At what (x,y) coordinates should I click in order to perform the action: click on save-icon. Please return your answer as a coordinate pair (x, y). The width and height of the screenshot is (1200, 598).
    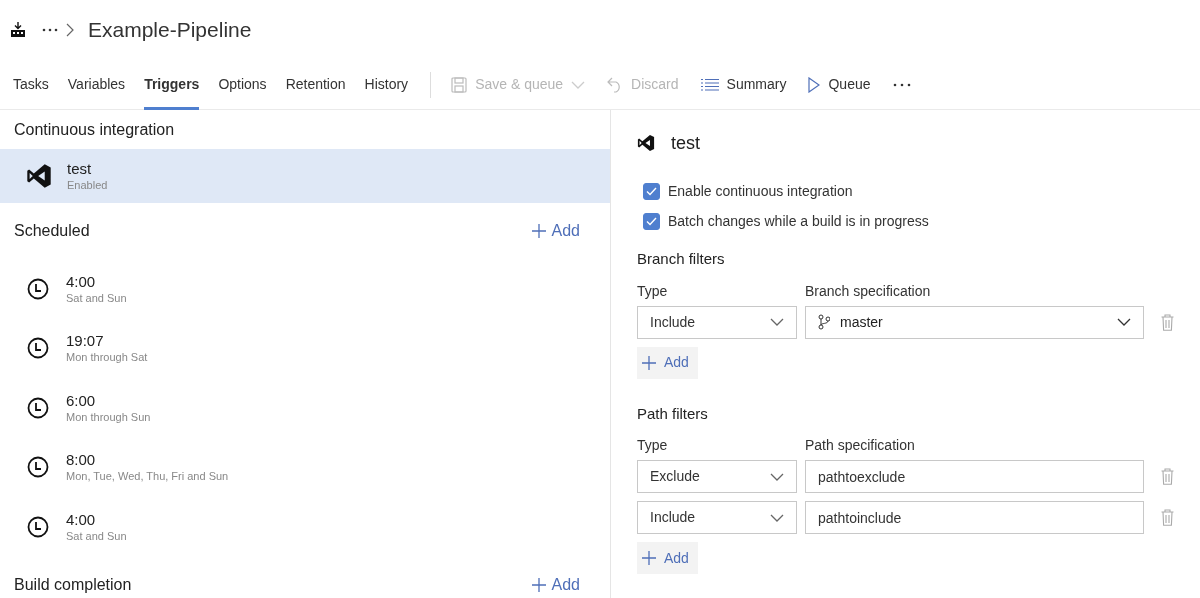
    Looking at the image, I should click on (459, 84).